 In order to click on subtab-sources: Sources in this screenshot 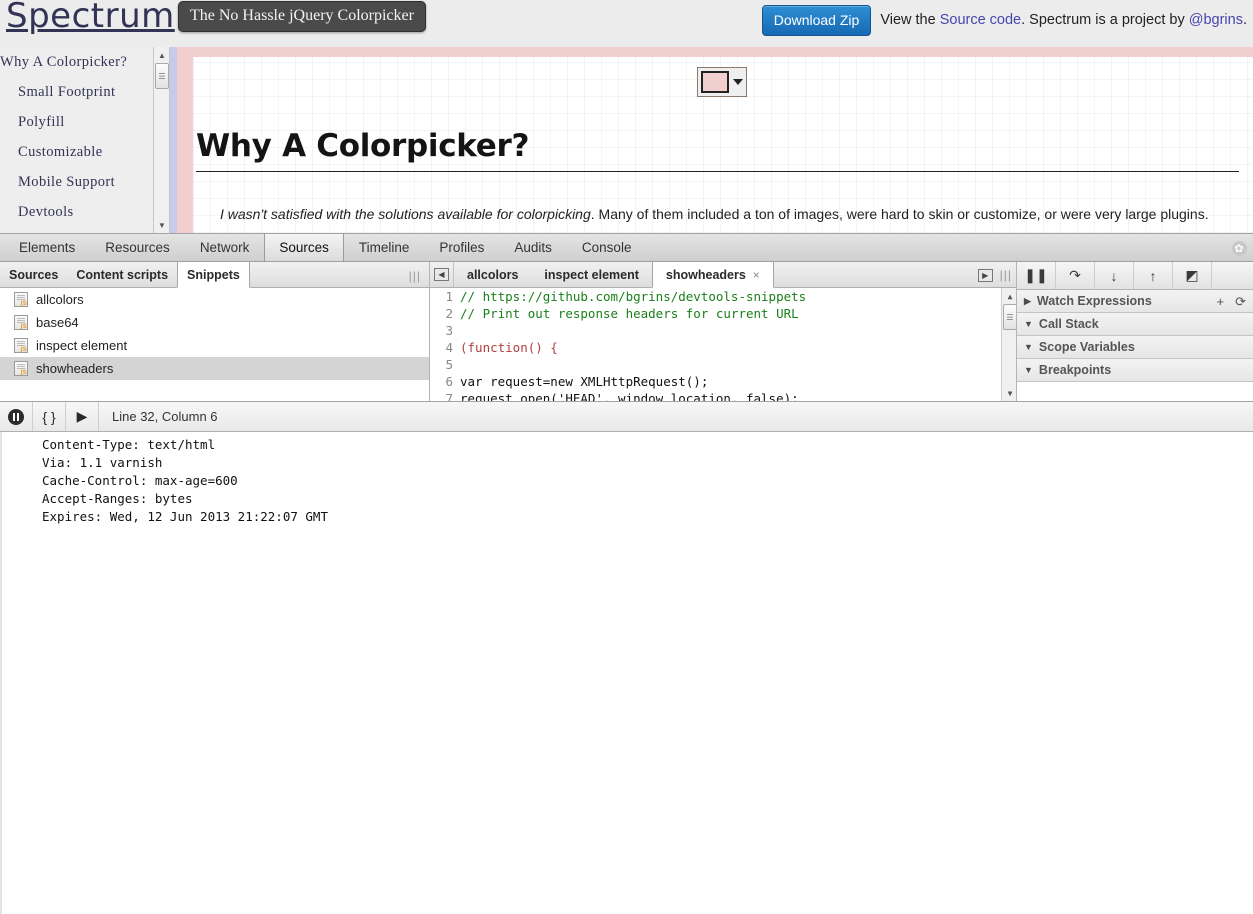, I will do `click(33, 274)`.